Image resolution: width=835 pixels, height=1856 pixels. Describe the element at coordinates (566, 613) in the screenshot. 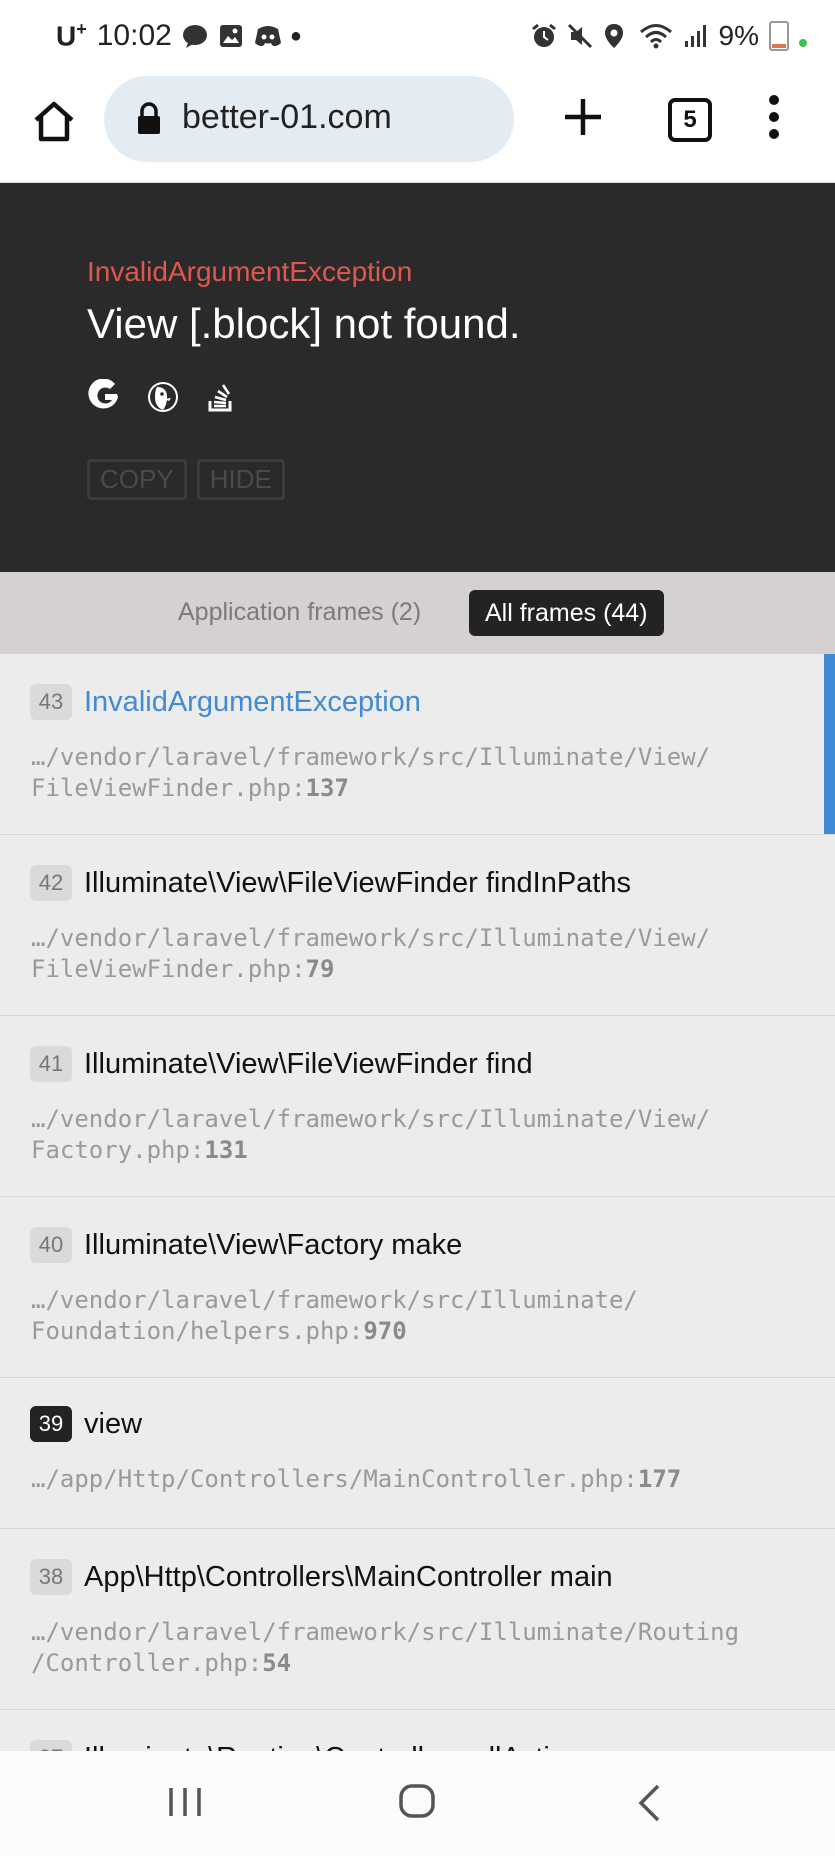

I see `tab-all-frames: All frames (44)` at that location.